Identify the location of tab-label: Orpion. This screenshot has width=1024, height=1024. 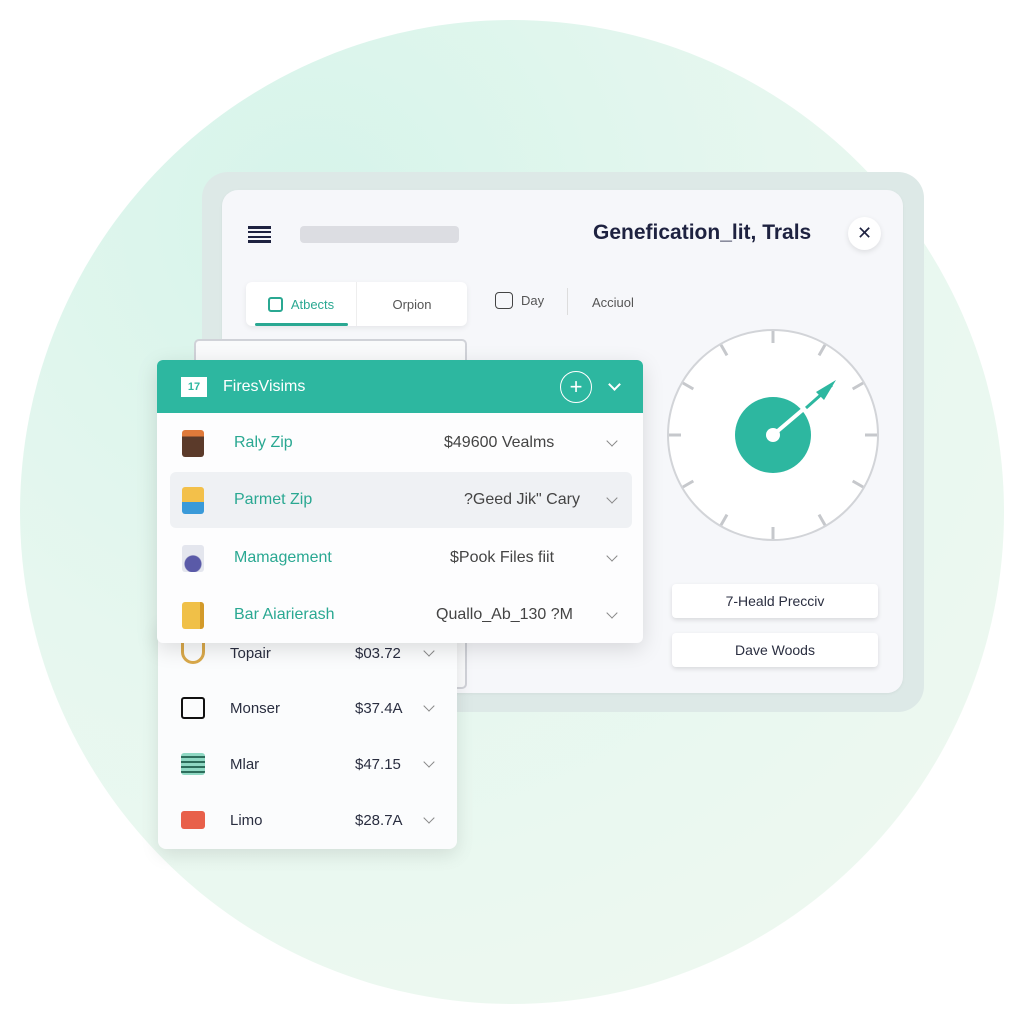
(412, 304).